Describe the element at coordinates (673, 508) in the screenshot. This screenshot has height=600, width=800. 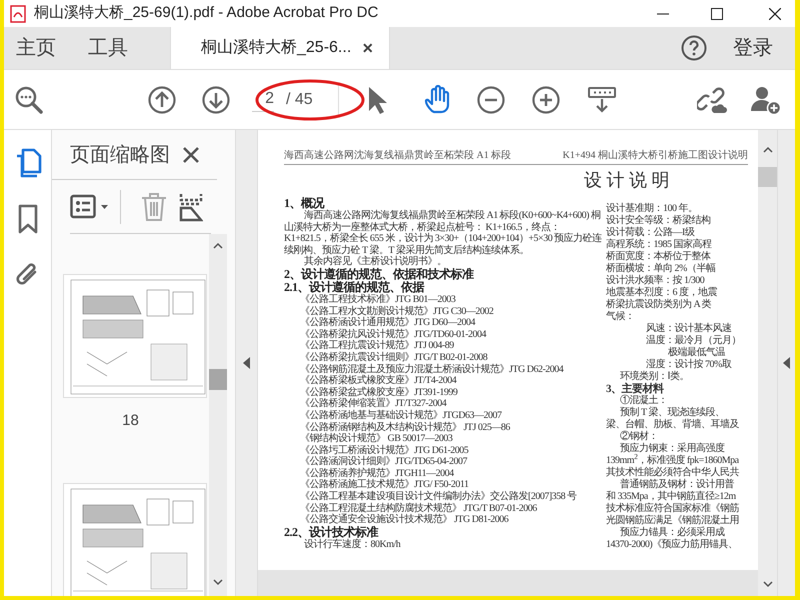
I see `text-line: 技术标准应符合国家标准《钢筋` at that location.